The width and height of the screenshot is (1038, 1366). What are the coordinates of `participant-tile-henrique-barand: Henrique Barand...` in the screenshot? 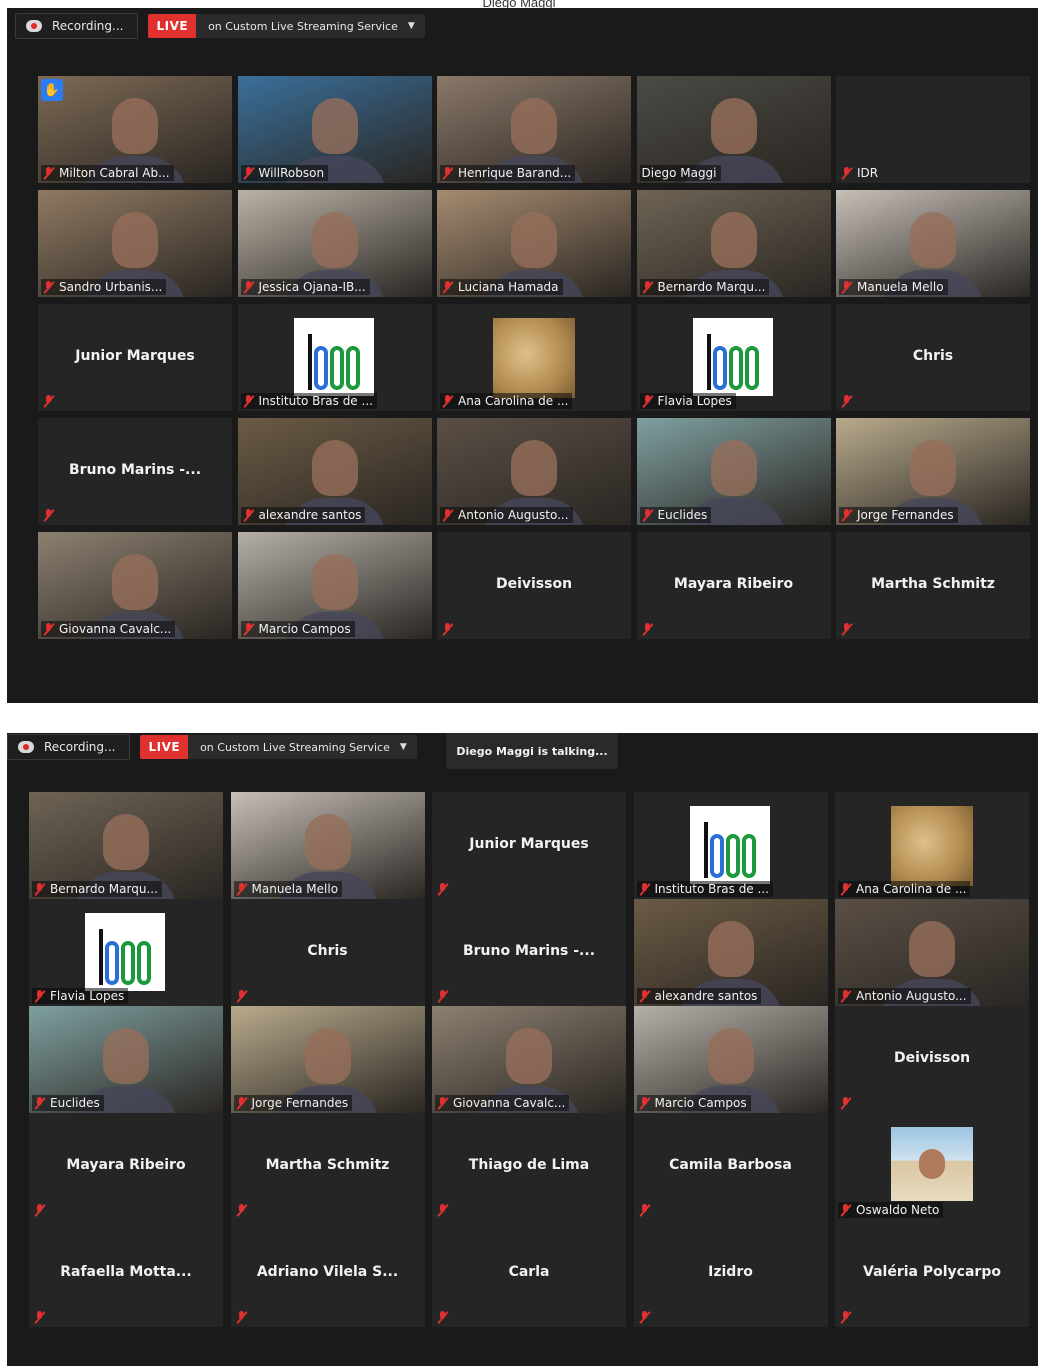 It's located at (534, 129).